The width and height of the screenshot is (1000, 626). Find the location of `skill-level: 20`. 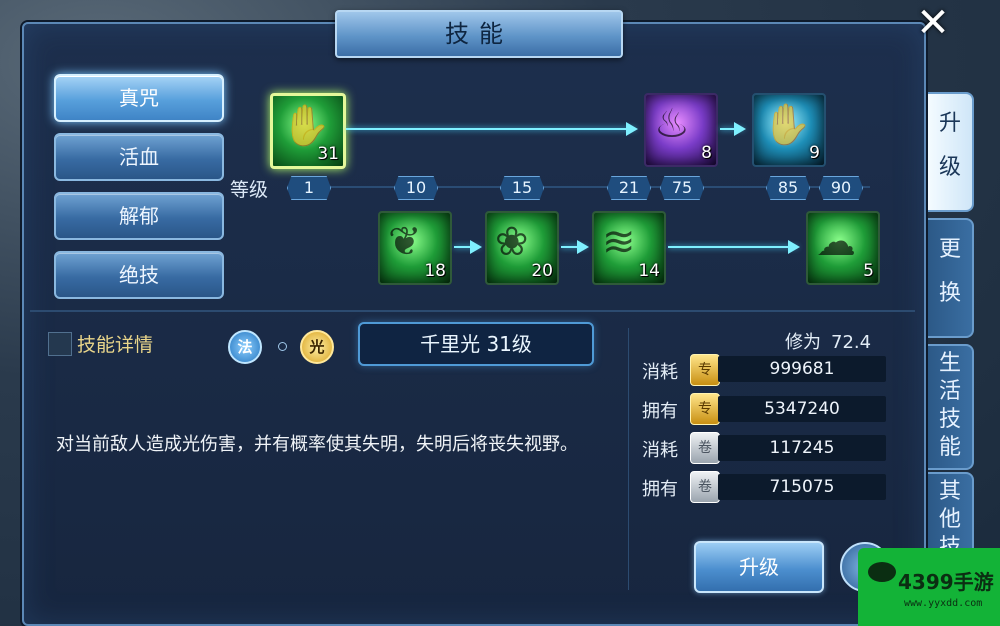

skill-level: 20 is located at coordinates (542, 271).